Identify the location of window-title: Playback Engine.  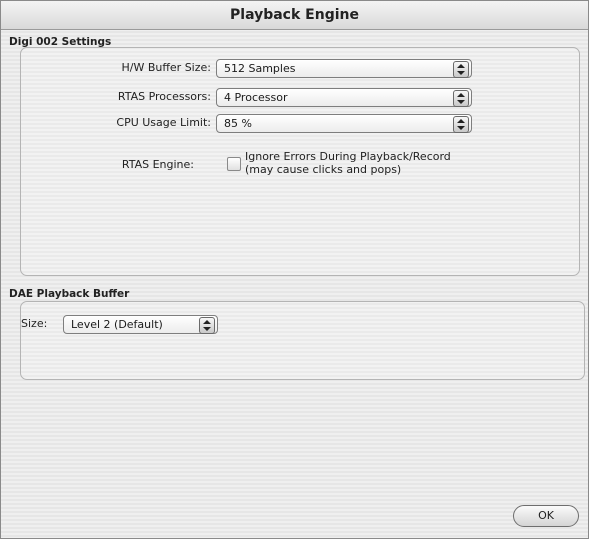
(294, 15).